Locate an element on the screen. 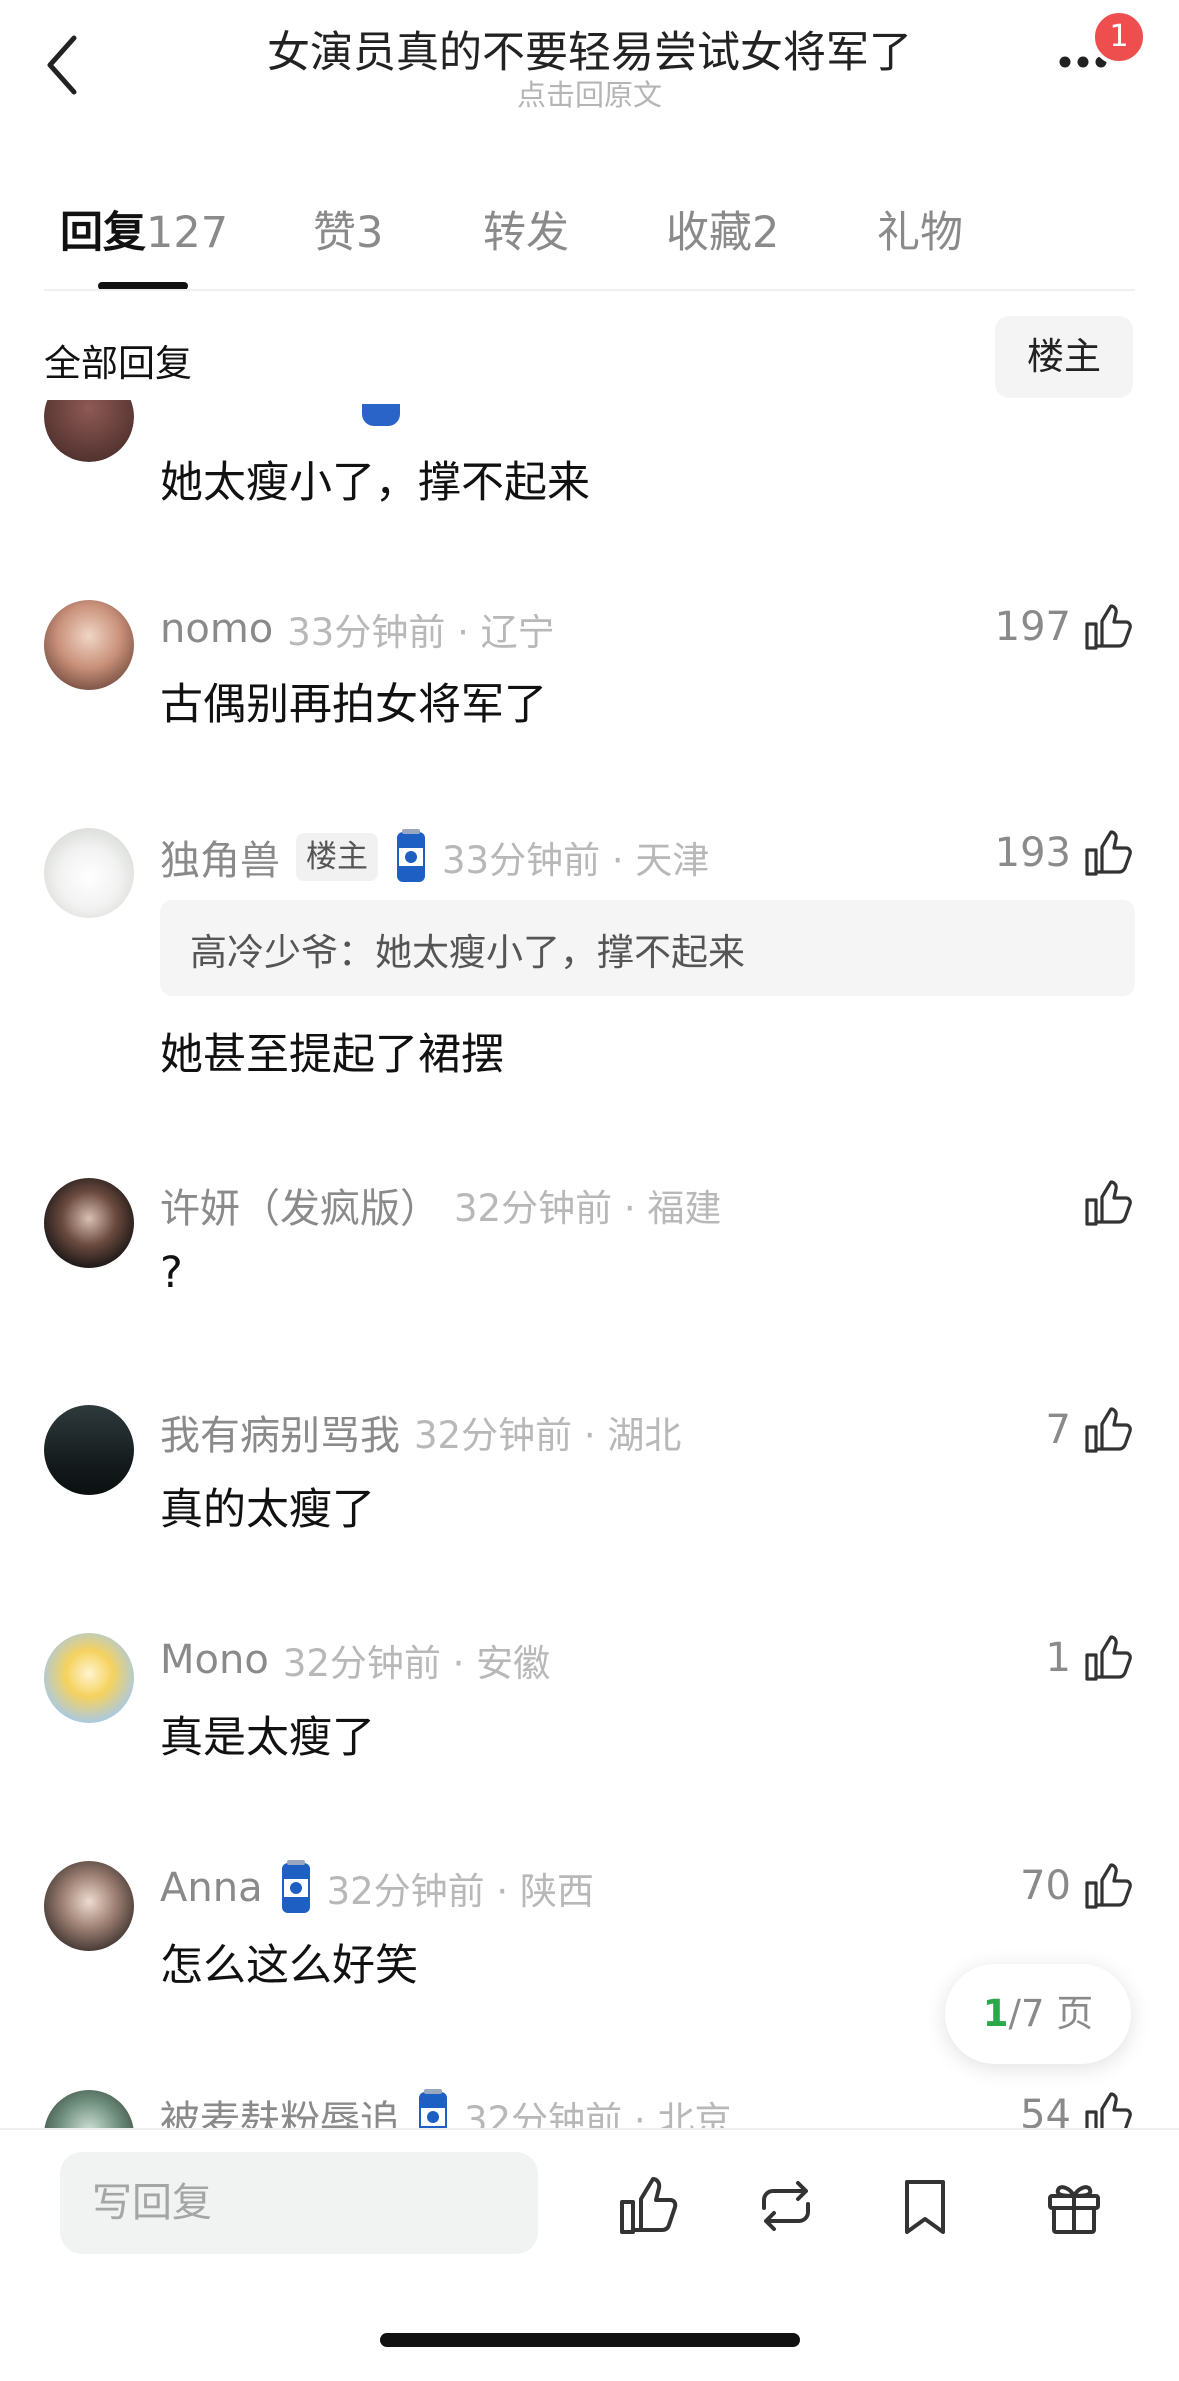 Image resolution: width=1179 pixels, height=2381 pixels. comment-meta: Mono 32分钟前 · 安徽 is located at coordinates (355, 1660).